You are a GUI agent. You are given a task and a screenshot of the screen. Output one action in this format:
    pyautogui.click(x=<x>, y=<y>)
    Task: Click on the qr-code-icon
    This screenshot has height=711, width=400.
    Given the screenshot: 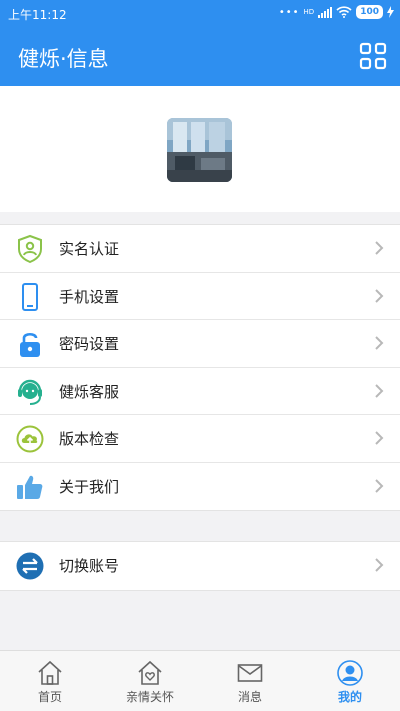 What is the action you would take?
    pyautogui.click(x=373, y=56)
    